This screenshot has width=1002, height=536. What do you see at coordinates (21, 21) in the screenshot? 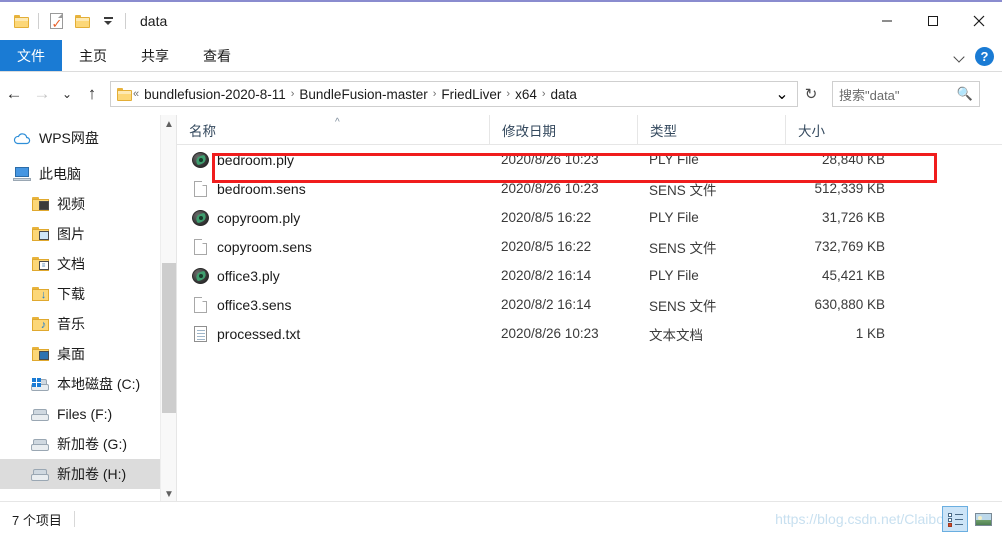
I see `folder-icon` at bounding box center [21, 21].